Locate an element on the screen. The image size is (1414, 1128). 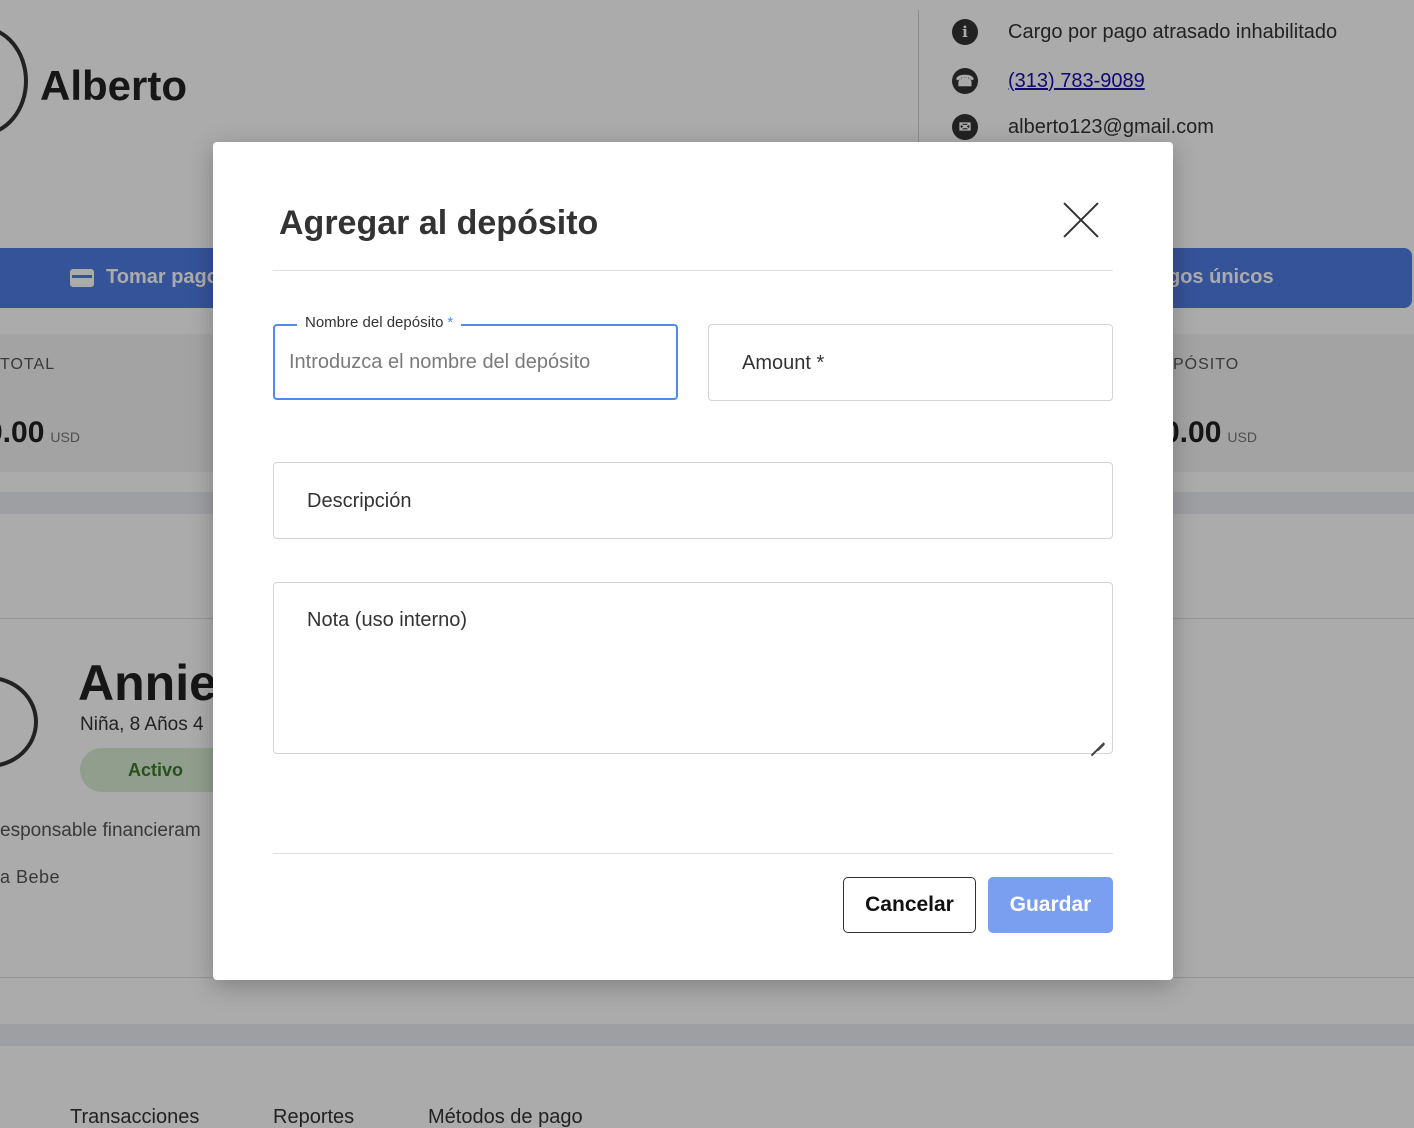
description-label: Descripción is located at coordinates (359, 501).